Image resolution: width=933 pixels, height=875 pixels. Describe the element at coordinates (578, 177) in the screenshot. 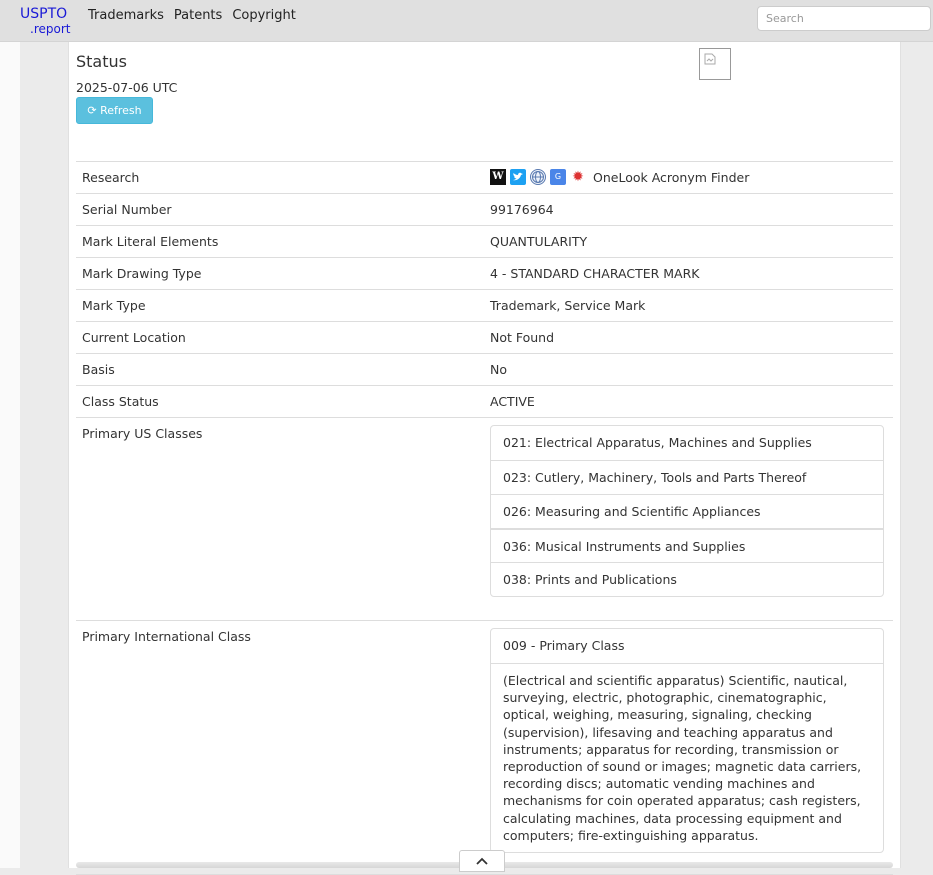

I see `onelook-icon: ✹` at that location.